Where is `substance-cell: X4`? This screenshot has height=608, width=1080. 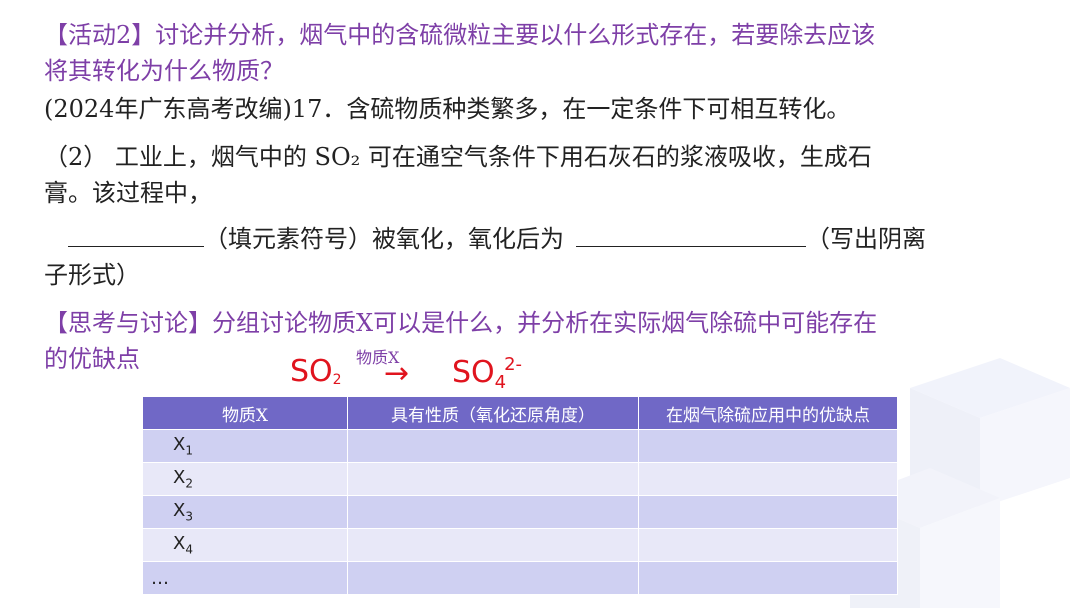
substance-cell: X4 is located at coordinates (245, 545).